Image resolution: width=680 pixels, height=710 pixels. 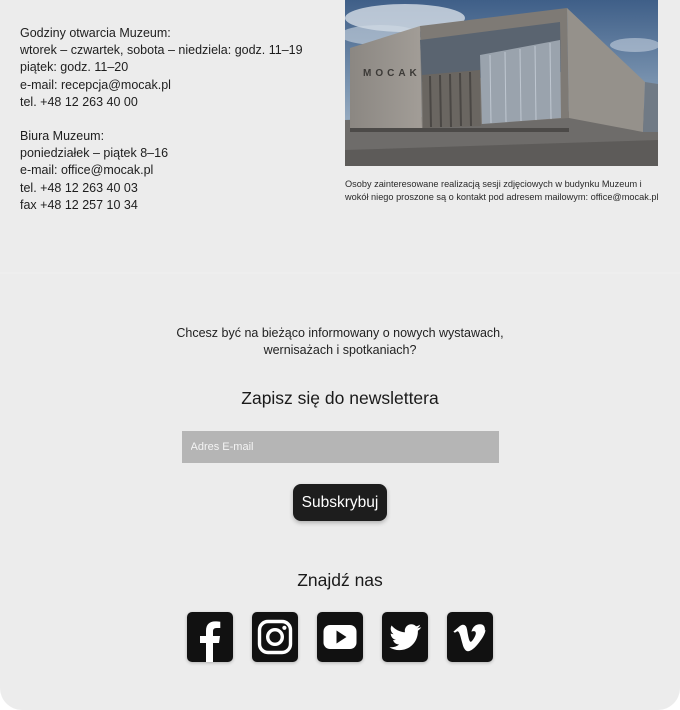 I want to click on facebook-icon, so click(x=210, y=637).